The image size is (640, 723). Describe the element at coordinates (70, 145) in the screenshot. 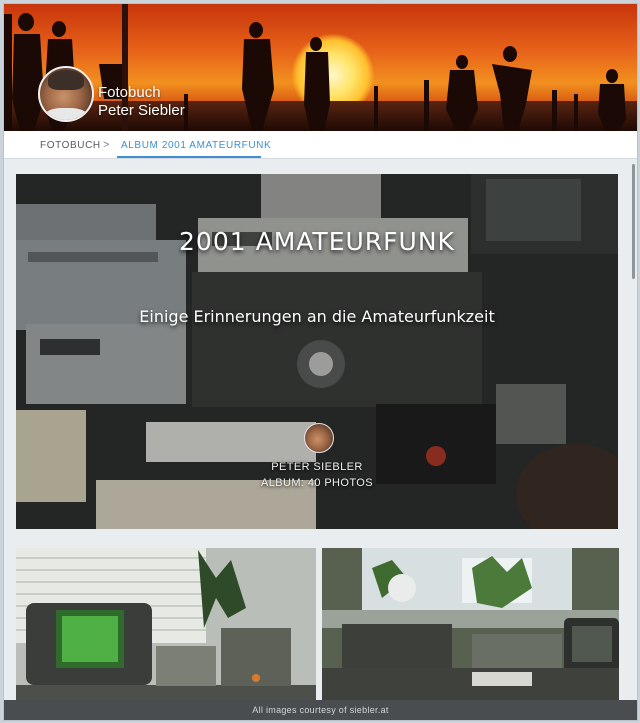

I see `breadcrumb-fotobuch: FOTOBUCH` at that location.